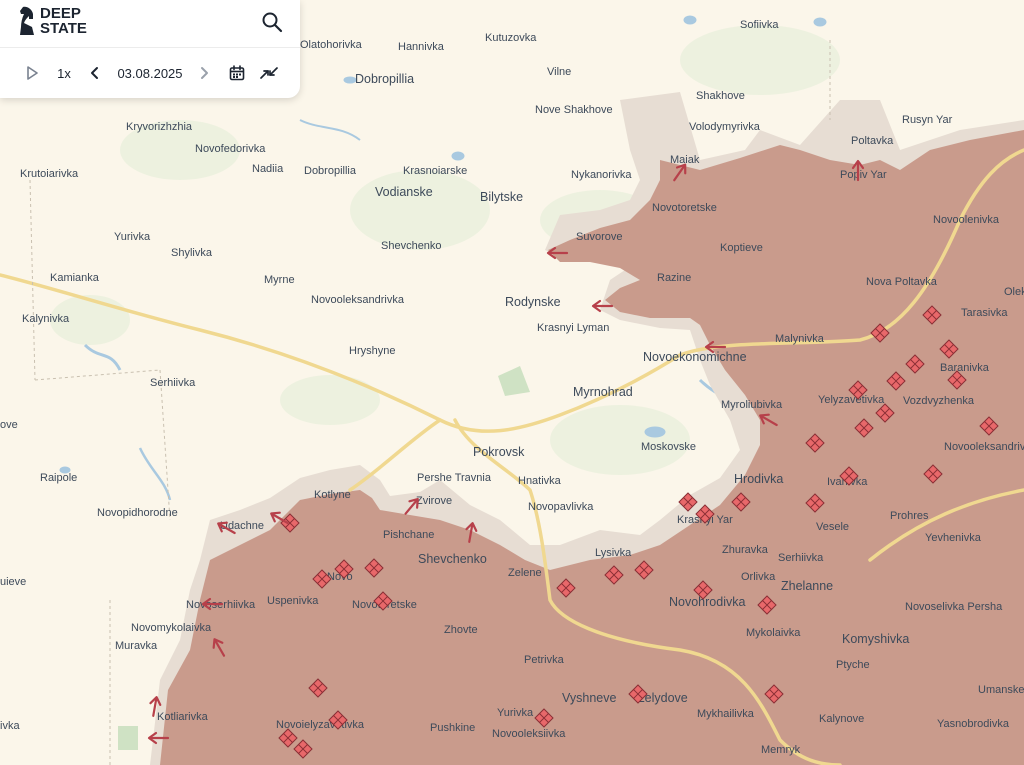 The image size is (1024, 765). What do you see at coordinates (574, 110) in the screenshot?
I see `place-label: Nove Shakhove` at bounding box center [574, 110].